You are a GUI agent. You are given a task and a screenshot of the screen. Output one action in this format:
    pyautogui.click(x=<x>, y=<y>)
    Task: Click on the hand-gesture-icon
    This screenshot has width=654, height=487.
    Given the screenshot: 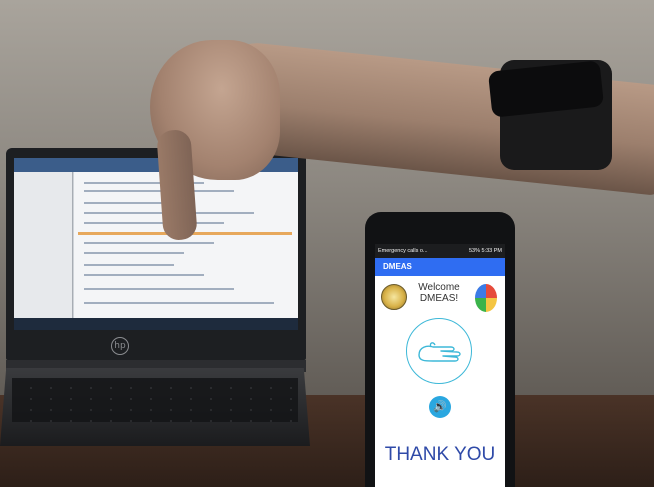 What is the action you would take?
    pyautogui.click(x=439, y=351)
    